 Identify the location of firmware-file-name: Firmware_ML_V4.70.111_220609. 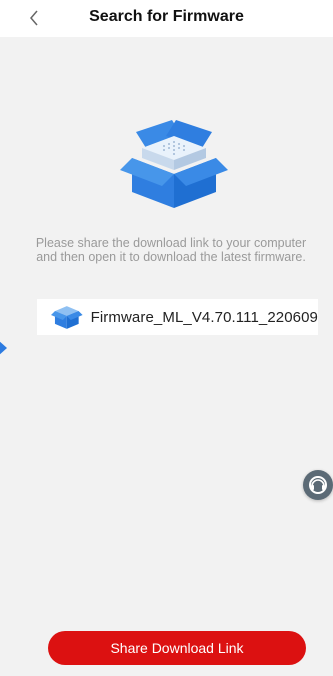
(204, 317).